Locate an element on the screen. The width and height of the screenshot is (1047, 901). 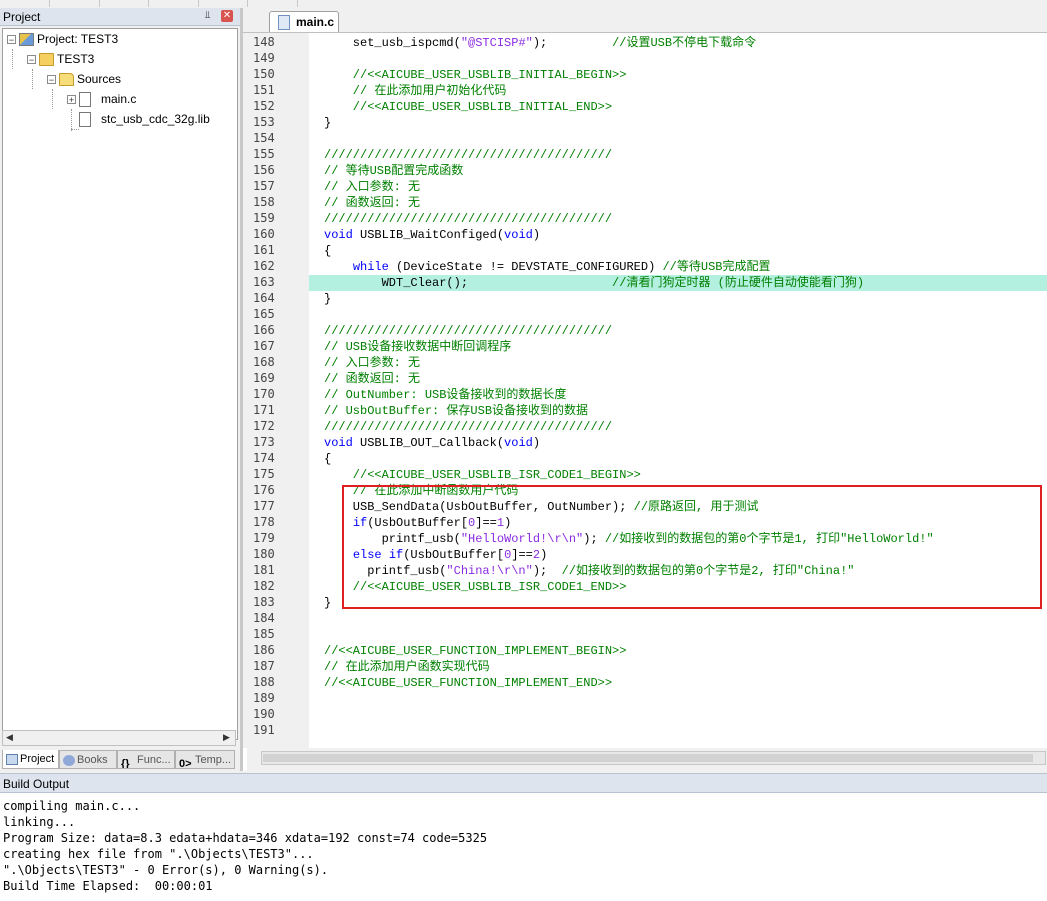
code-line: void USBLIB_OUT_Callback(void) is located at coordinates (432, 443).